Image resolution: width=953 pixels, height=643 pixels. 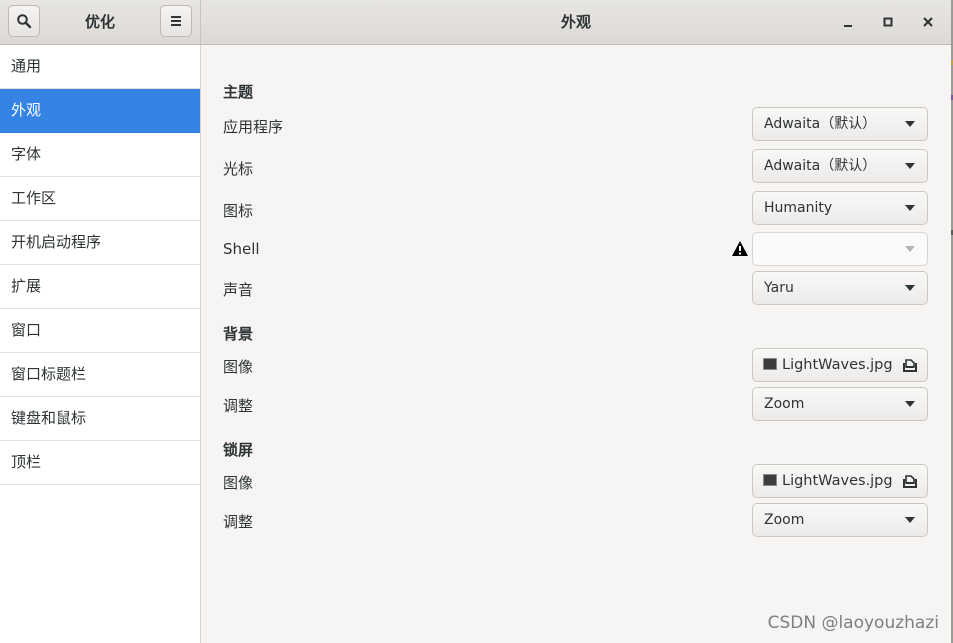 What do you see at coordinates (784, 404) in the screenshot?
I see `background-adjust-value: Zoom` at bounding box center [784, 404].